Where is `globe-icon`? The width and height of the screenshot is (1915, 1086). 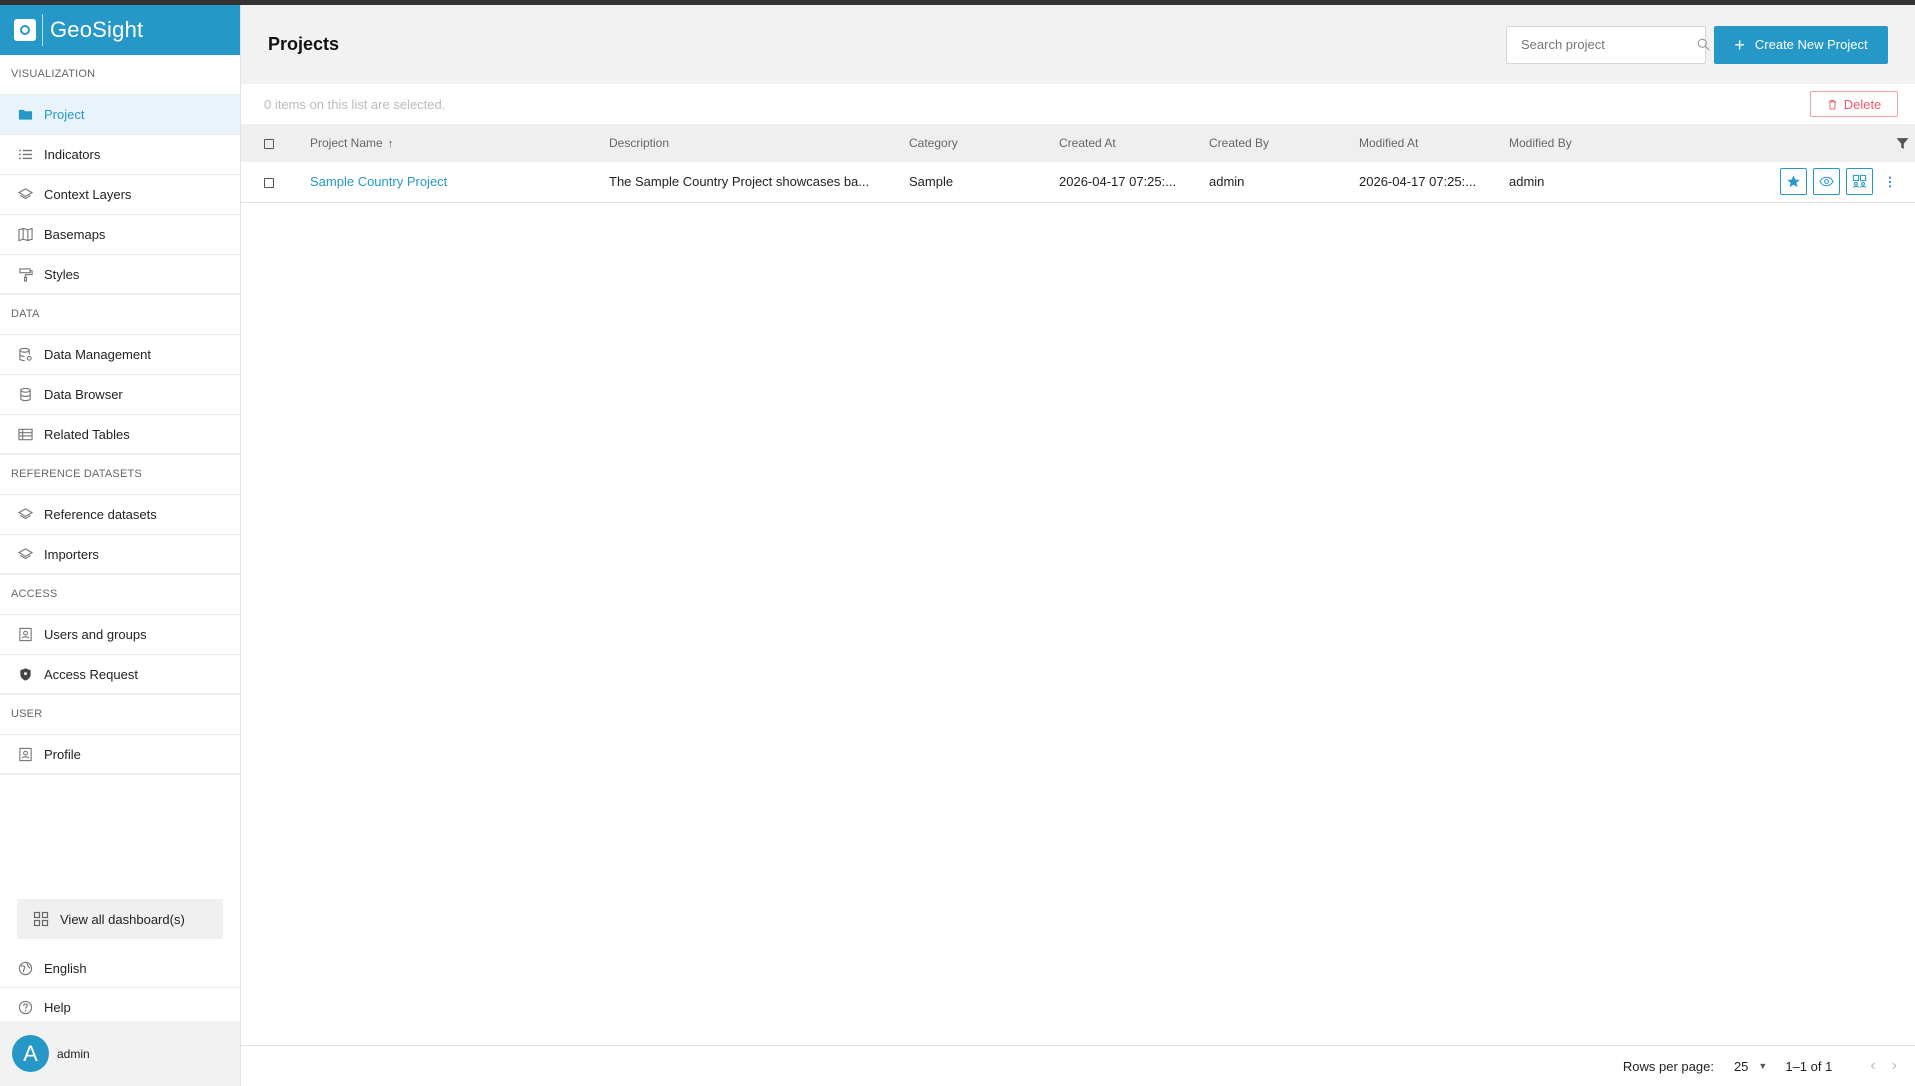 globe-icon is located at coordinates (25, 968).